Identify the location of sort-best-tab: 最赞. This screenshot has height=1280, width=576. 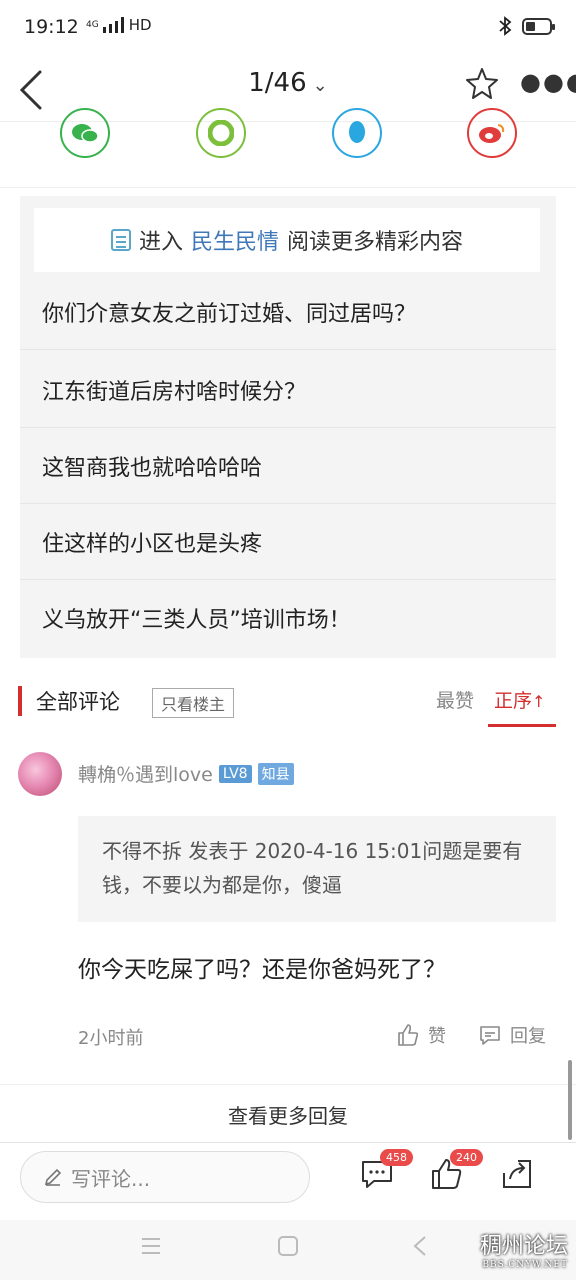
(455, 699).